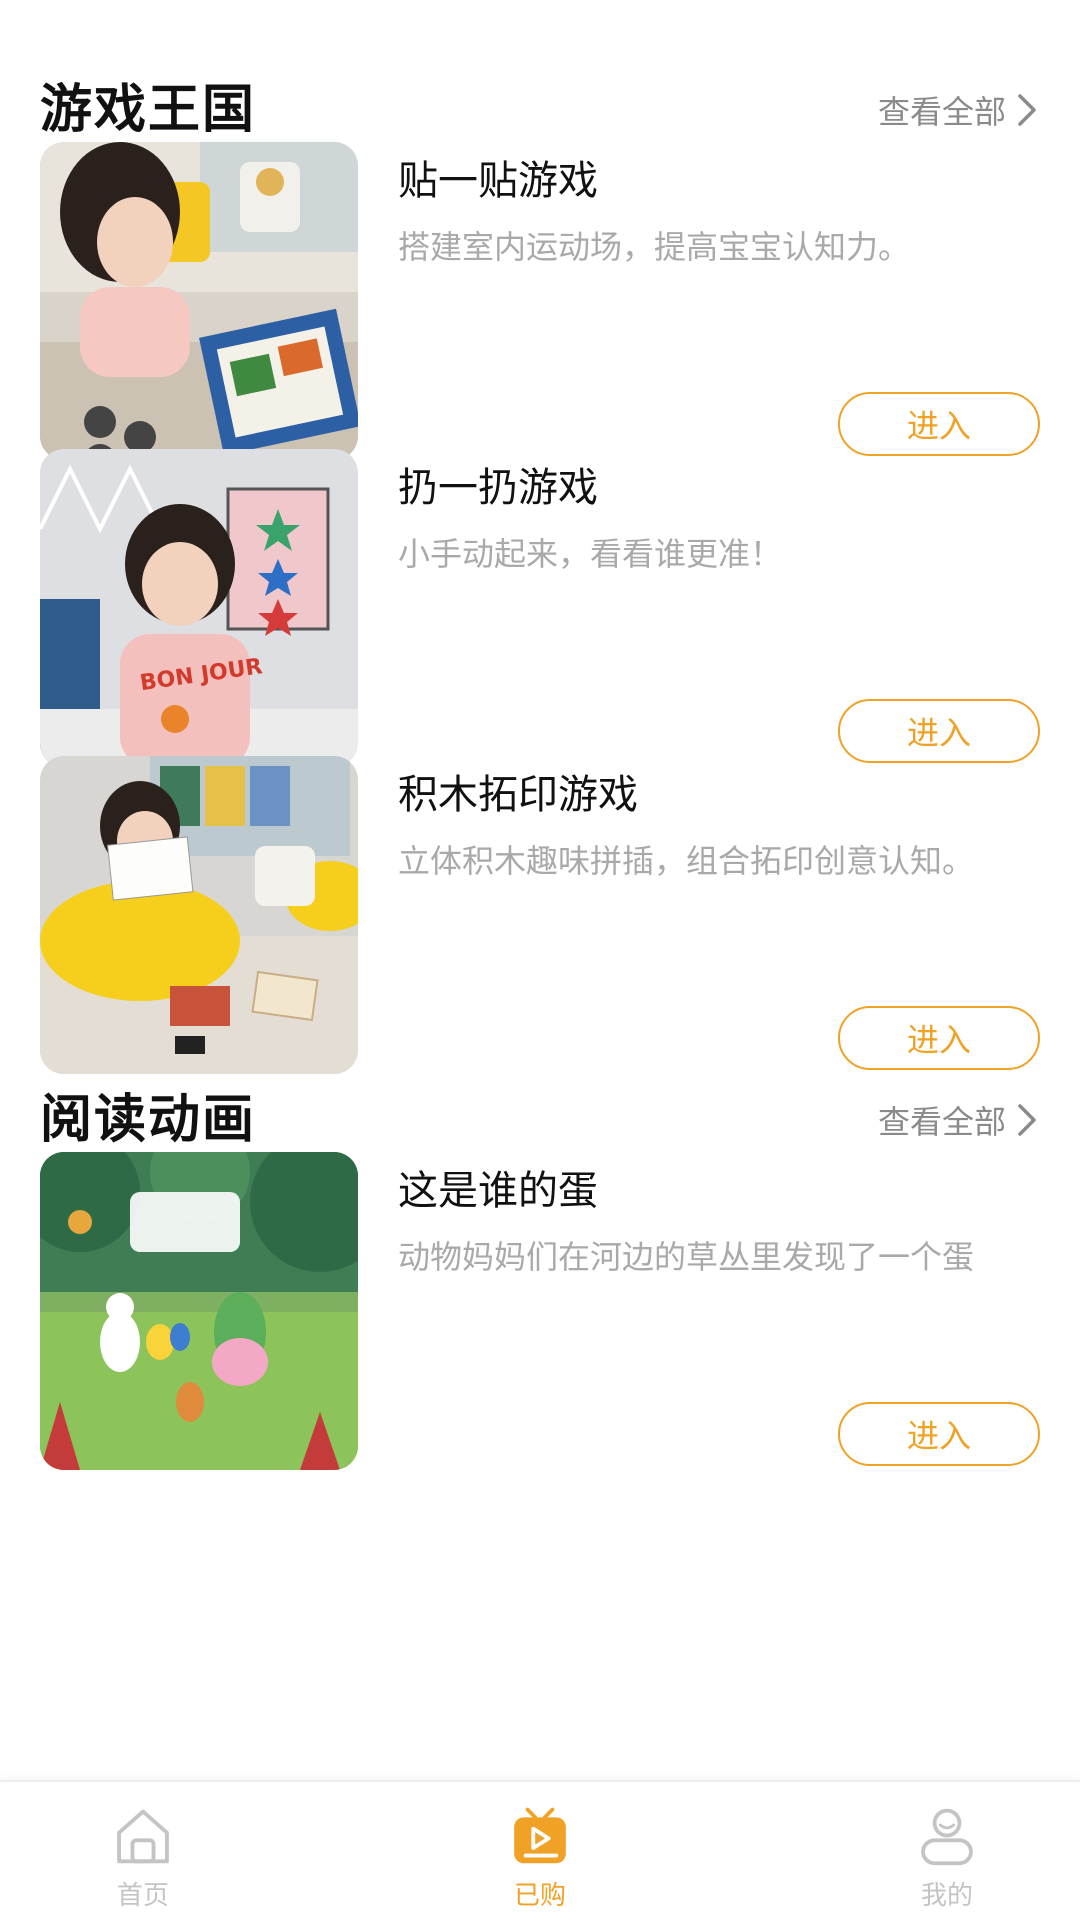  What do you see at coordinates (686, 861) in the screenshot?
I see `card-description: 立体积木趣味拼插，组合拓印创意认知。` at bounding box center [686, 861].